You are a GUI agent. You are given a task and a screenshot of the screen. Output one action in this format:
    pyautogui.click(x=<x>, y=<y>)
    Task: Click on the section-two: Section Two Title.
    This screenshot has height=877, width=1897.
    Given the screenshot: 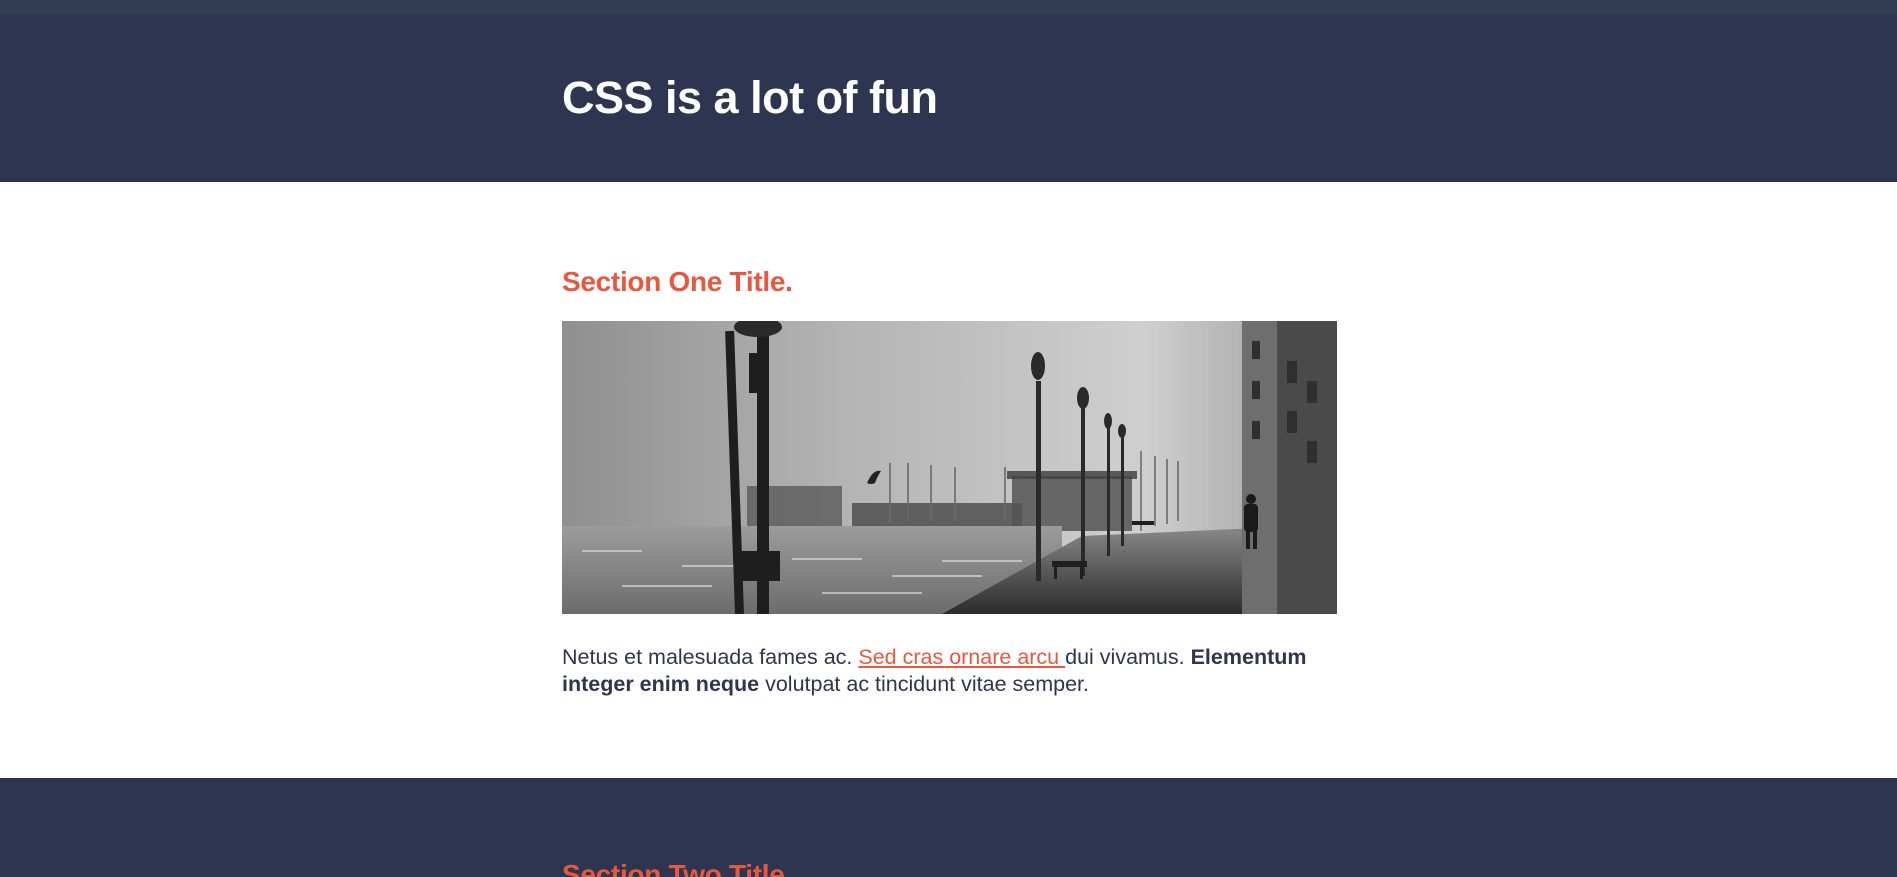 What is the action you would take?
    pyautogui.click(x=948, y=827)
    